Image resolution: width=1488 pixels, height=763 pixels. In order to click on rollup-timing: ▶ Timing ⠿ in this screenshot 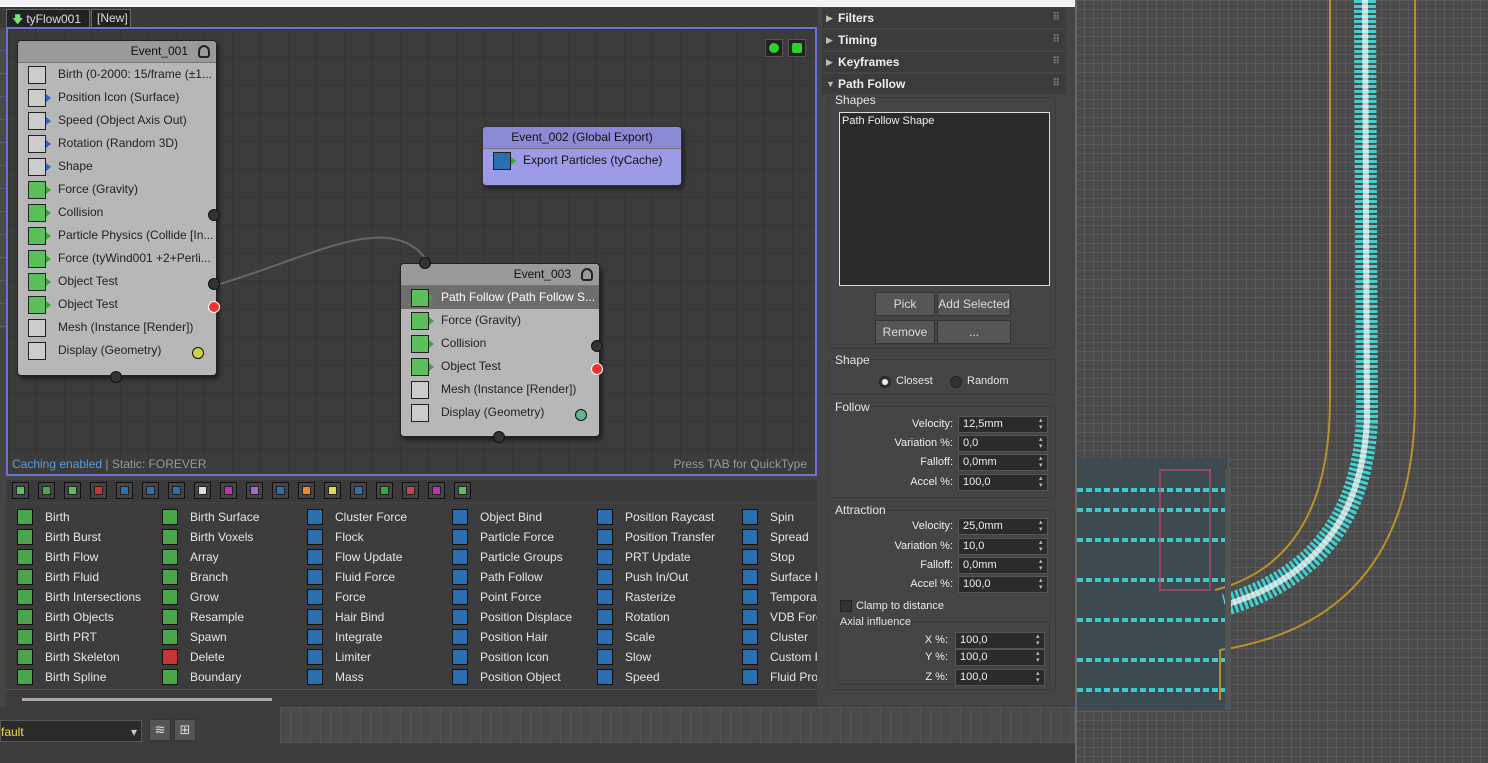, I will do `click(944, 40)`.